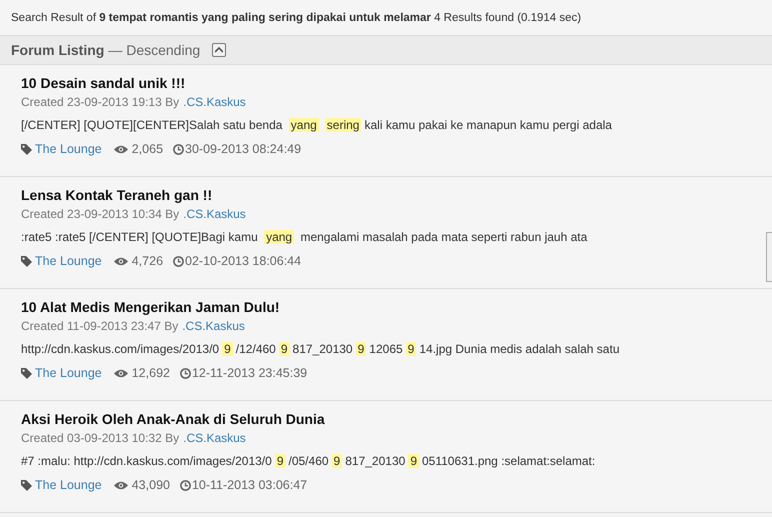  Describe the element at coordinates (243, 149) in the screenshot. I see `last-post-time: 30-09-2013 08:24:49` at that location.